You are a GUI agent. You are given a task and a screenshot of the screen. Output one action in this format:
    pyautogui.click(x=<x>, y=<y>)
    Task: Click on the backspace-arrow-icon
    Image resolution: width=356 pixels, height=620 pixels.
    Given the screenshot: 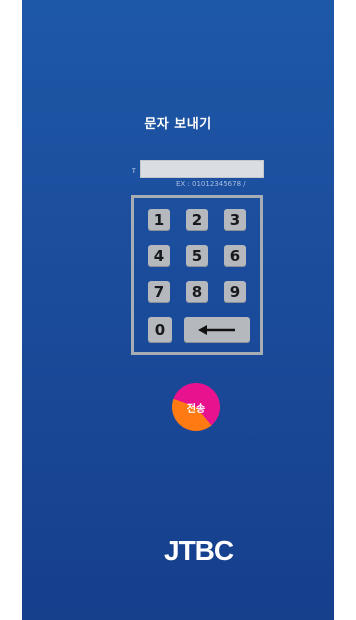 What is the action you would take?
    pyautogui.click(x=216, y=330)
    